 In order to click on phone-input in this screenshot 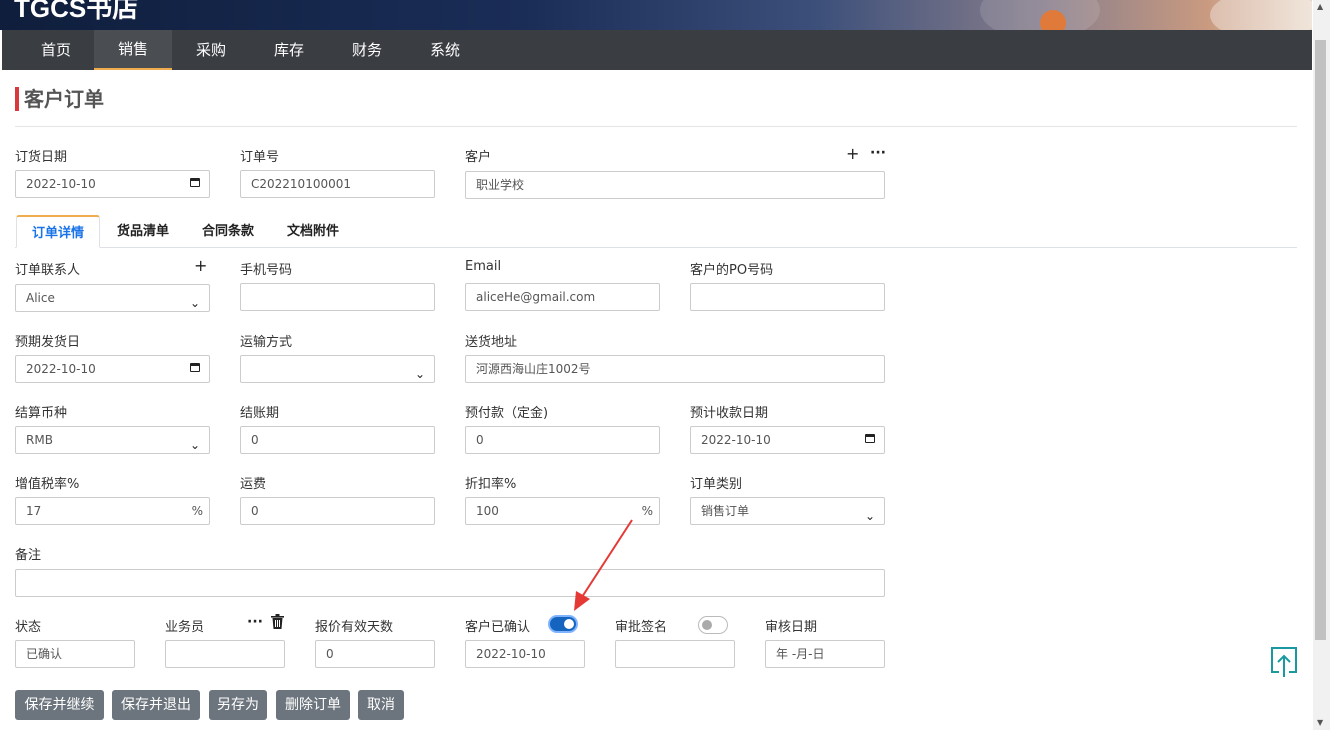, I will do `click(337, 297)`.